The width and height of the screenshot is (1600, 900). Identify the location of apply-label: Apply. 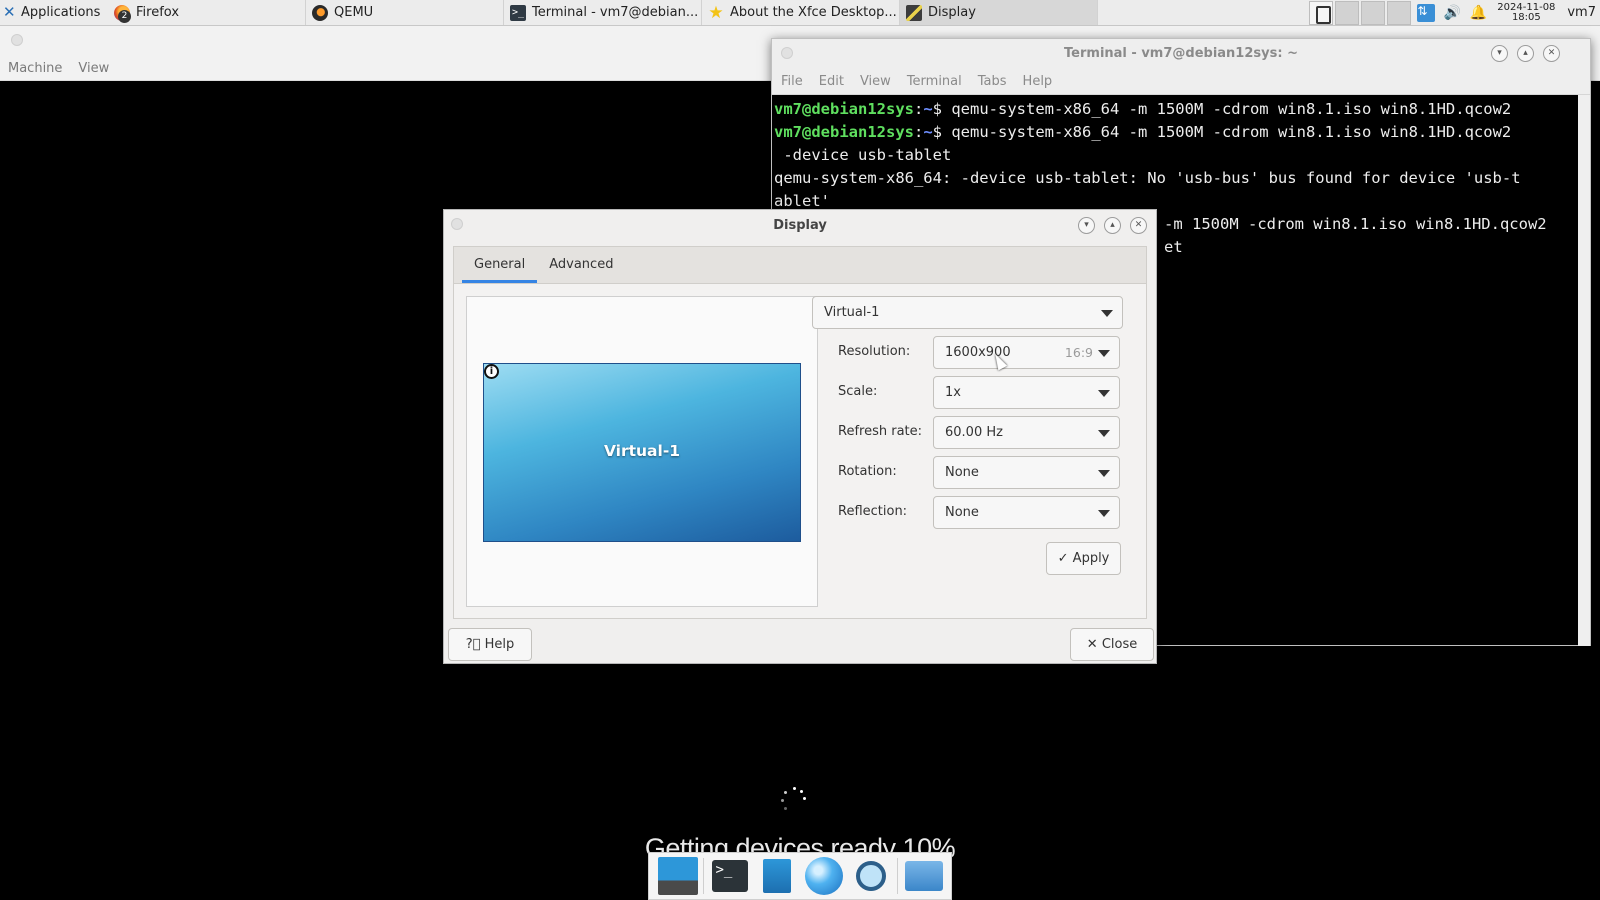
(1091, 558).